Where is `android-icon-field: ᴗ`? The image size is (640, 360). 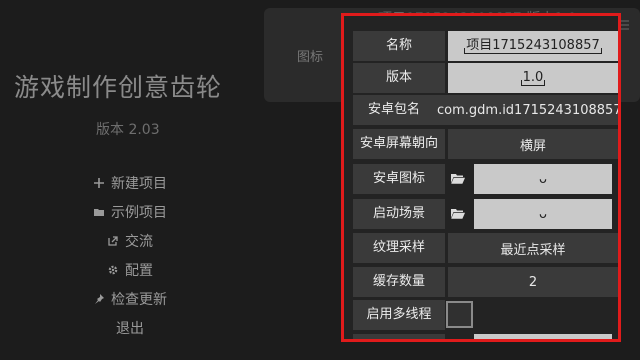
android-icon-field: ᴗ is located at coordinates (543, 179).